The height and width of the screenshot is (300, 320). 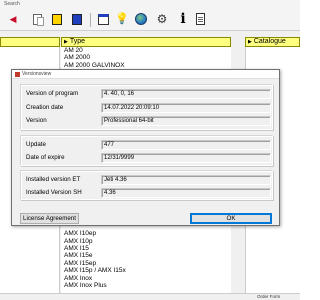 What do you see at coordinates (200, 19) in the screenshot?
I see `document-icon` at bounding box center [200, 19].